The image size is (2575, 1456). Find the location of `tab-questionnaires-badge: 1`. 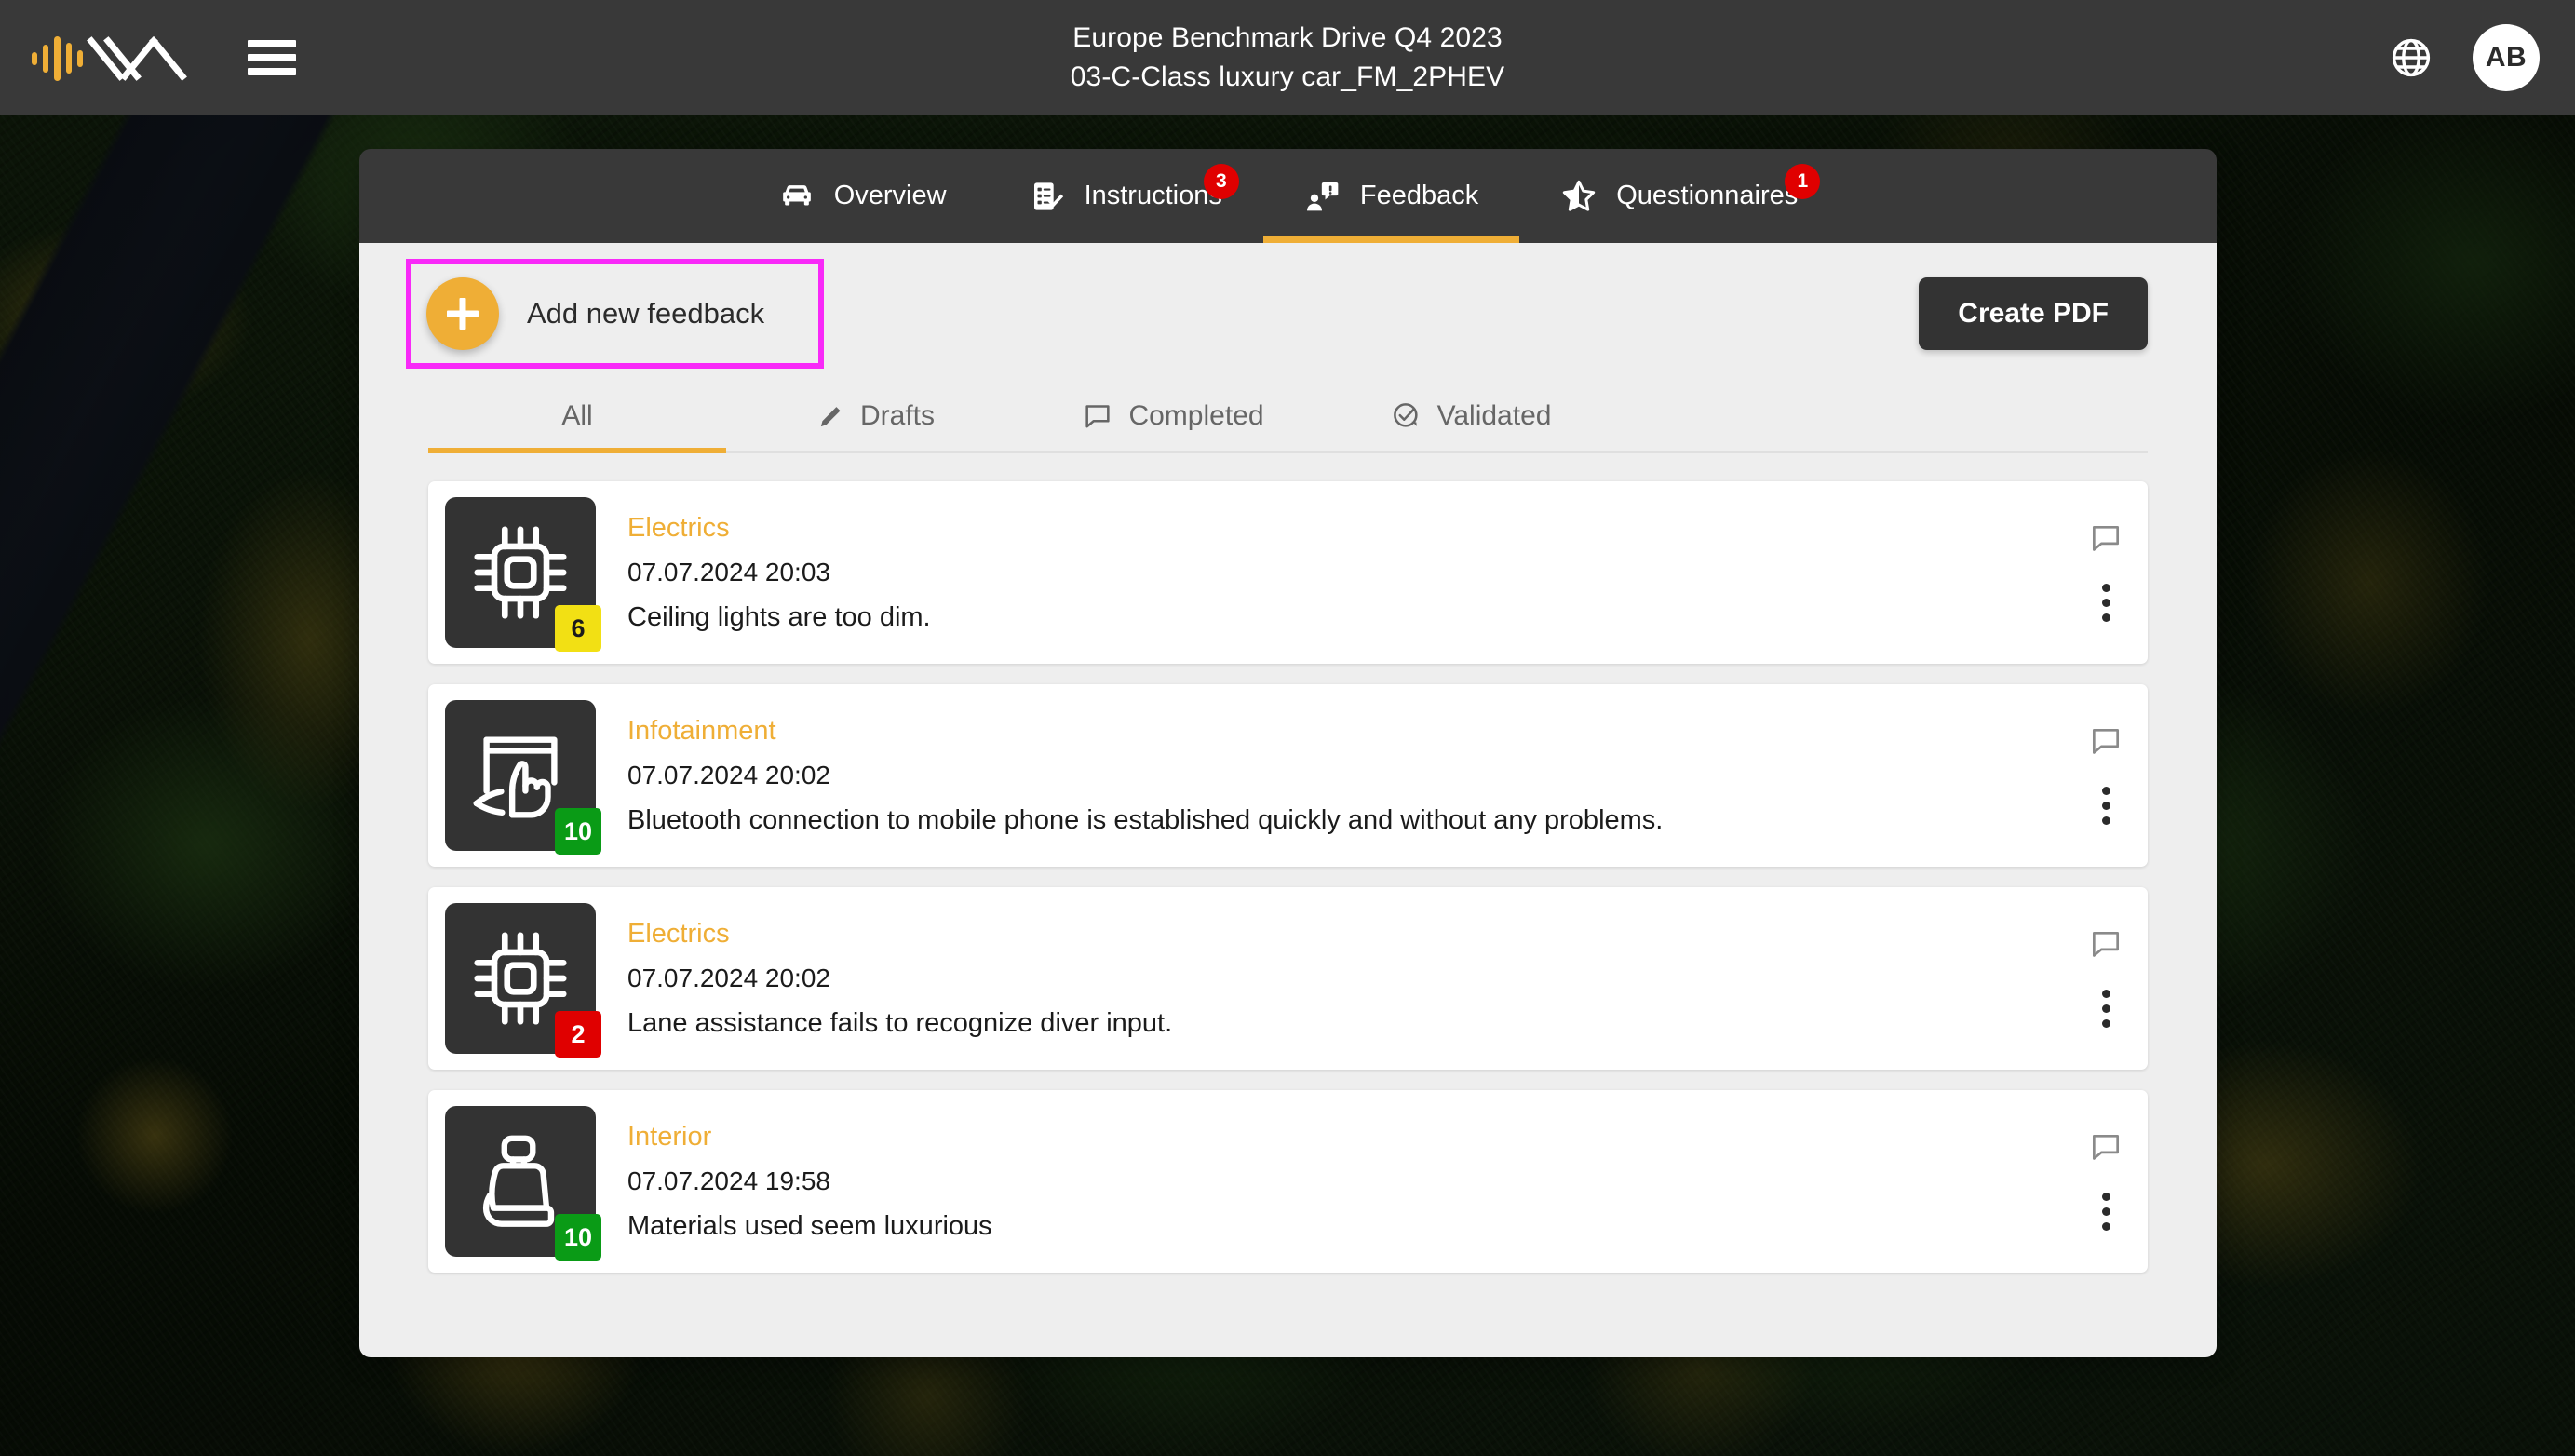

tab-questionnaires-badge: 1 is located at coordinates (1803, 181).